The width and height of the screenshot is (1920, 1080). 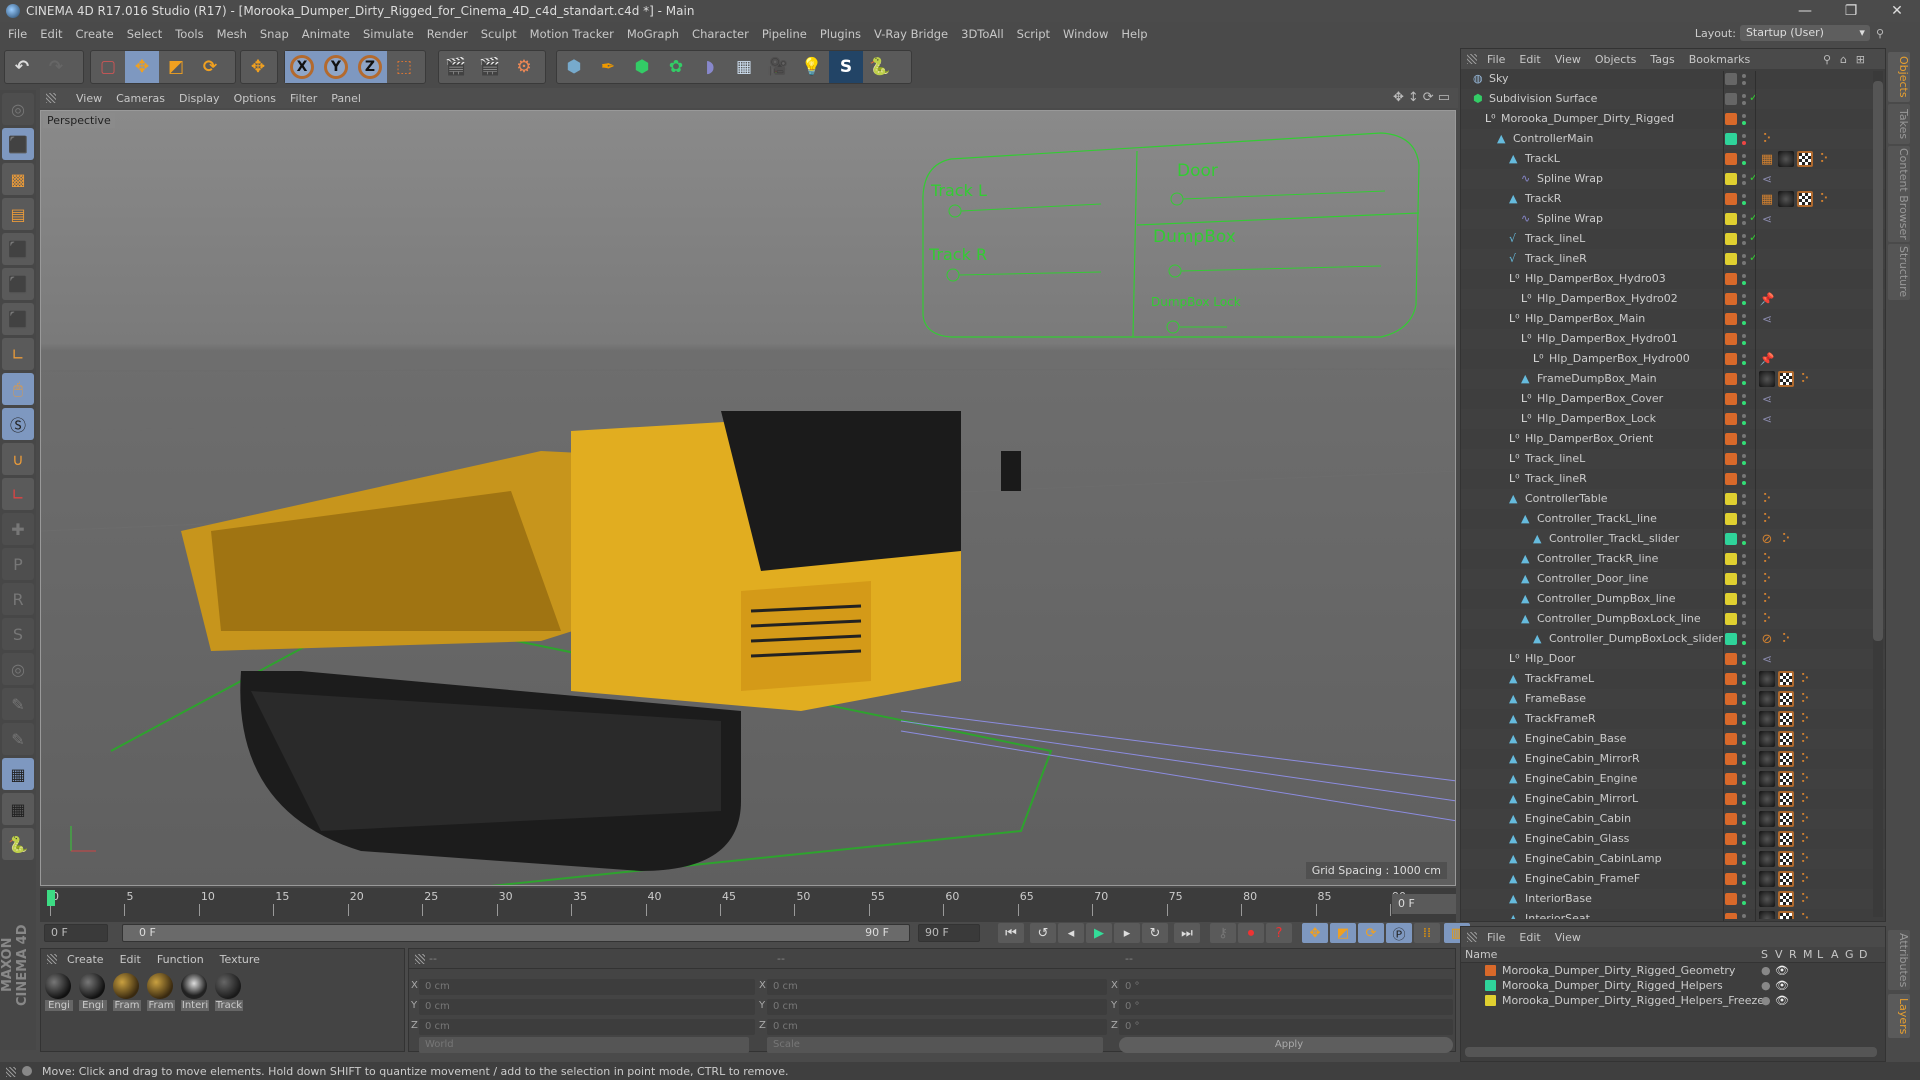 What do you see at coordinates (490, 67) in the screenshot?
I see `render-picture-viewer-icon: 🎬` at bounding box center [490, 67].